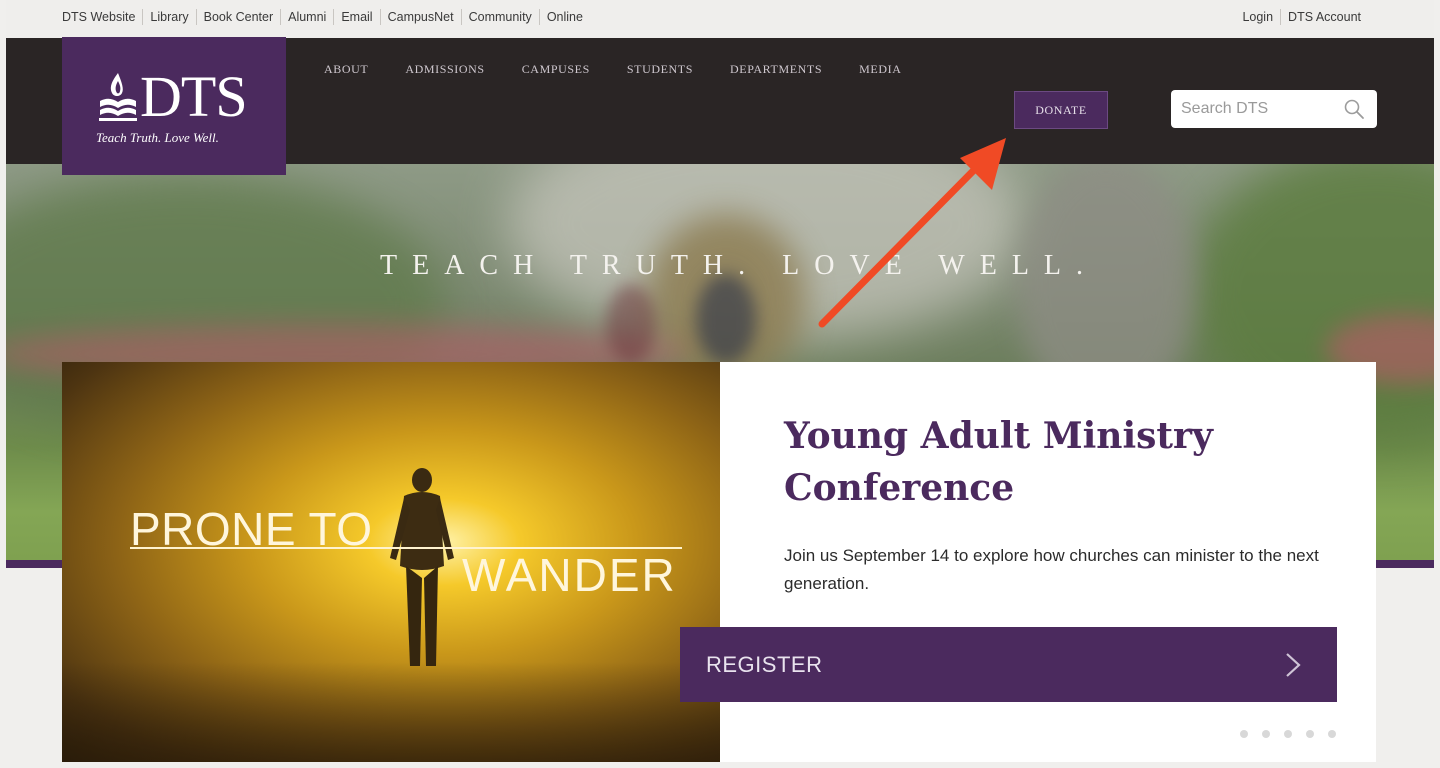 The height and width of the screenshot is (768, 1440). What do you see at coordinates (1008, 664) in the screenshot?
I see `register-button: REGISTER` at bounding box center [1008, 664].